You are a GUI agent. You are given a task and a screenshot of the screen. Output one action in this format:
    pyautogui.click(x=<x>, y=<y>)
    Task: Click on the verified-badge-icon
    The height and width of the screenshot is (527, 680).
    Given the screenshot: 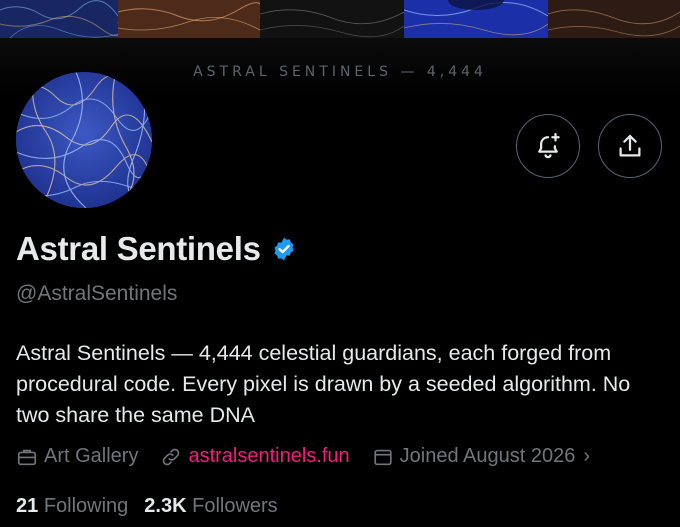 What is the action you would take?
    pyautogui.click(x=284, y=249)
    